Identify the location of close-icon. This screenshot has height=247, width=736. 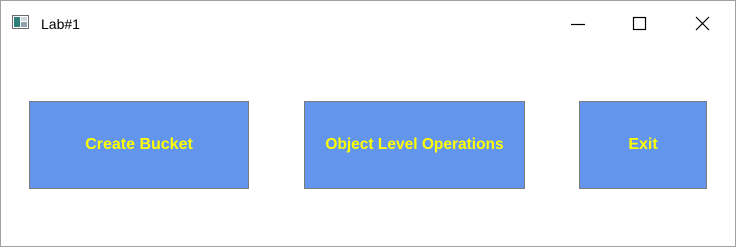
(702, 23).